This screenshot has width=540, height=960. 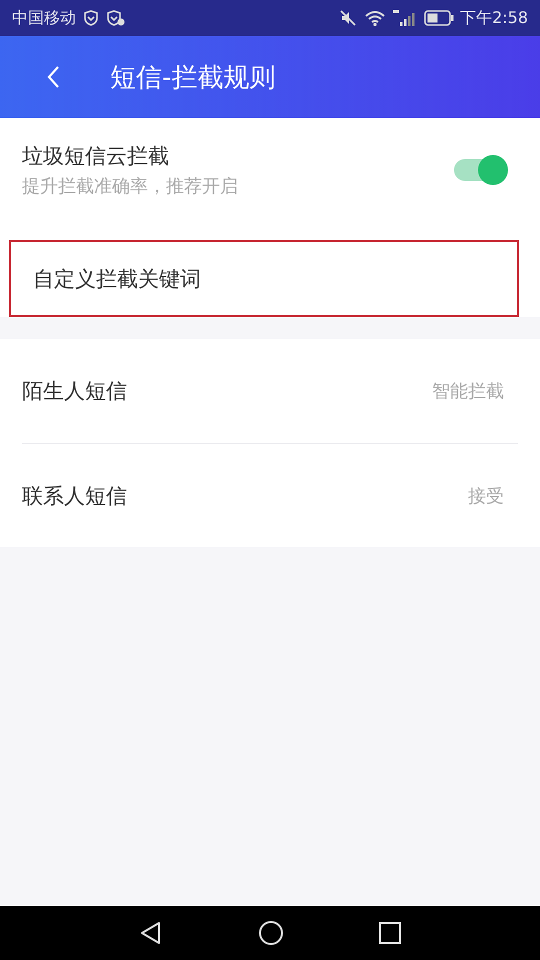 I want to click on settings-row: 联系人短信 接受, so click(x=270, y=495).